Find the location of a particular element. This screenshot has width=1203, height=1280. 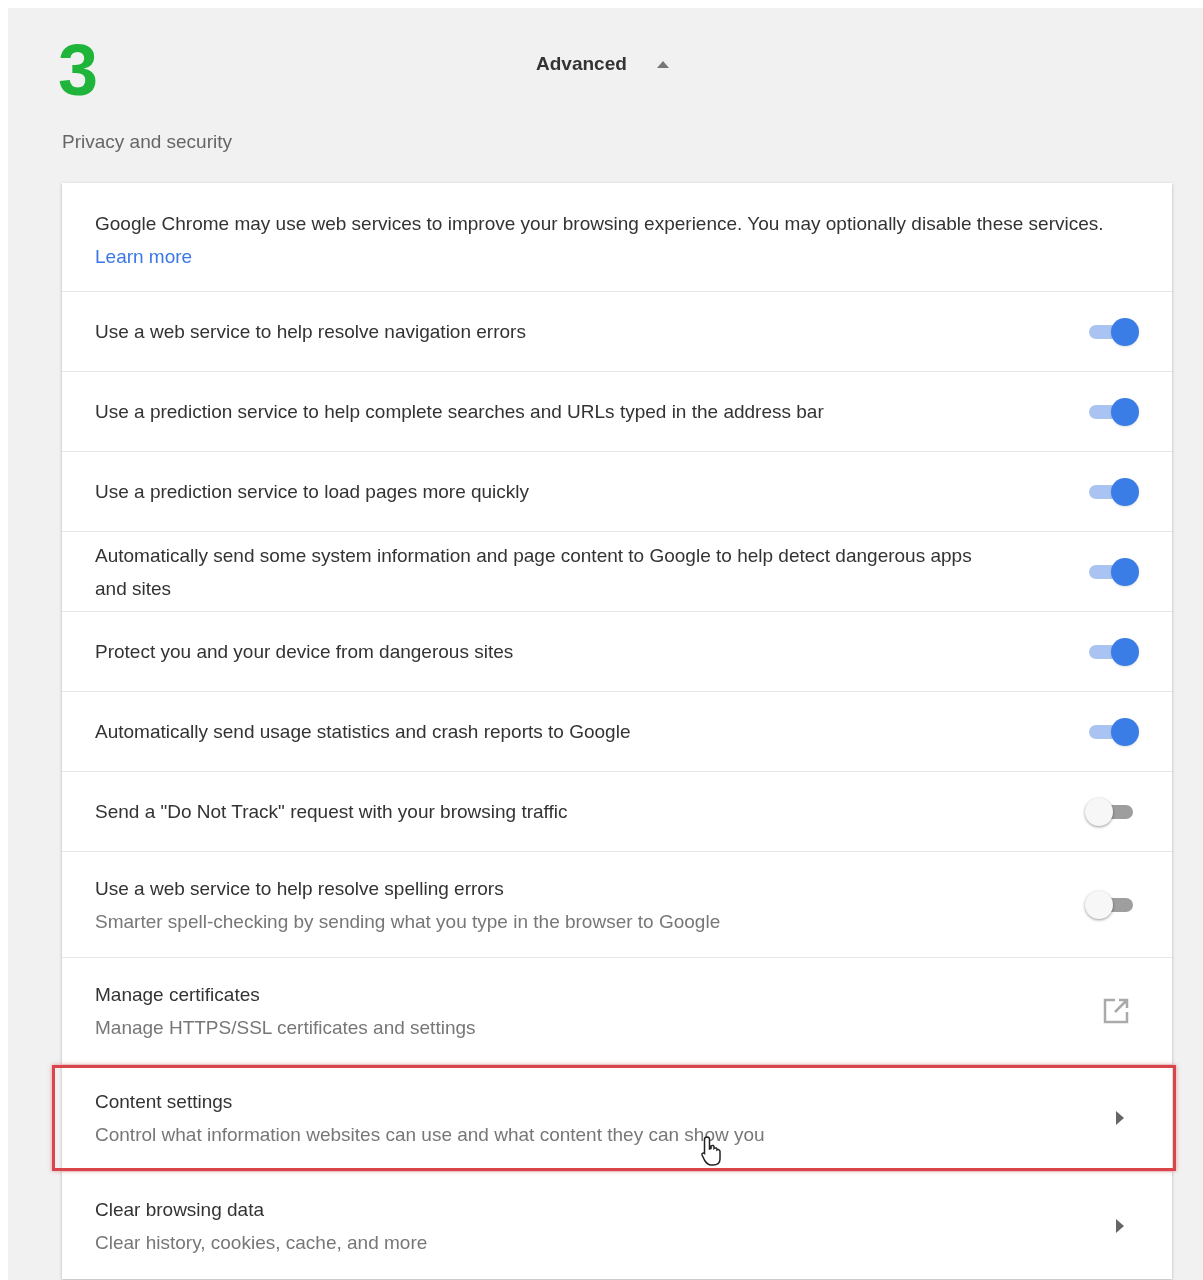

intro-text: Google Chrome may use web services to improve your browsing experience. You may optionally disable these services. Learn more is located at coordinates (600, 240).